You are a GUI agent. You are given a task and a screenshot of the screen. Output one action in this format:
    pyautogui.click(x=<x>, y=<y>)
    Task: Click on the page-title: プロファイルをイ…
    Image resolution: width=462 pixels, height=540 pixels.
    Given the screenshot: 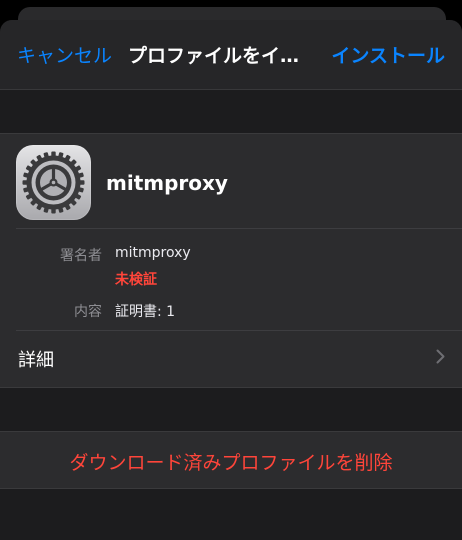 What is the action you would take?
    pyautogui.click(x=214, y=56)
    